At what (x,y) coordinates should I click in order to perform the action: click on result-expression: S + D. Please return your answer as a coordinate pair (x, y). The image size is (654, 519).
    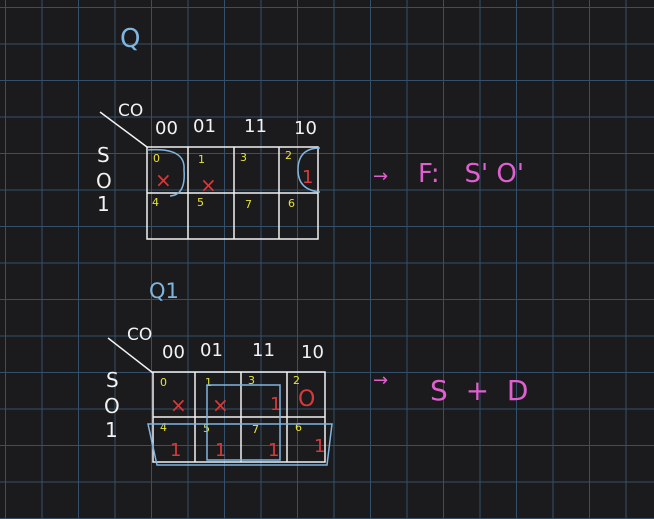
    Looking at the image, I should click on (479, 390).